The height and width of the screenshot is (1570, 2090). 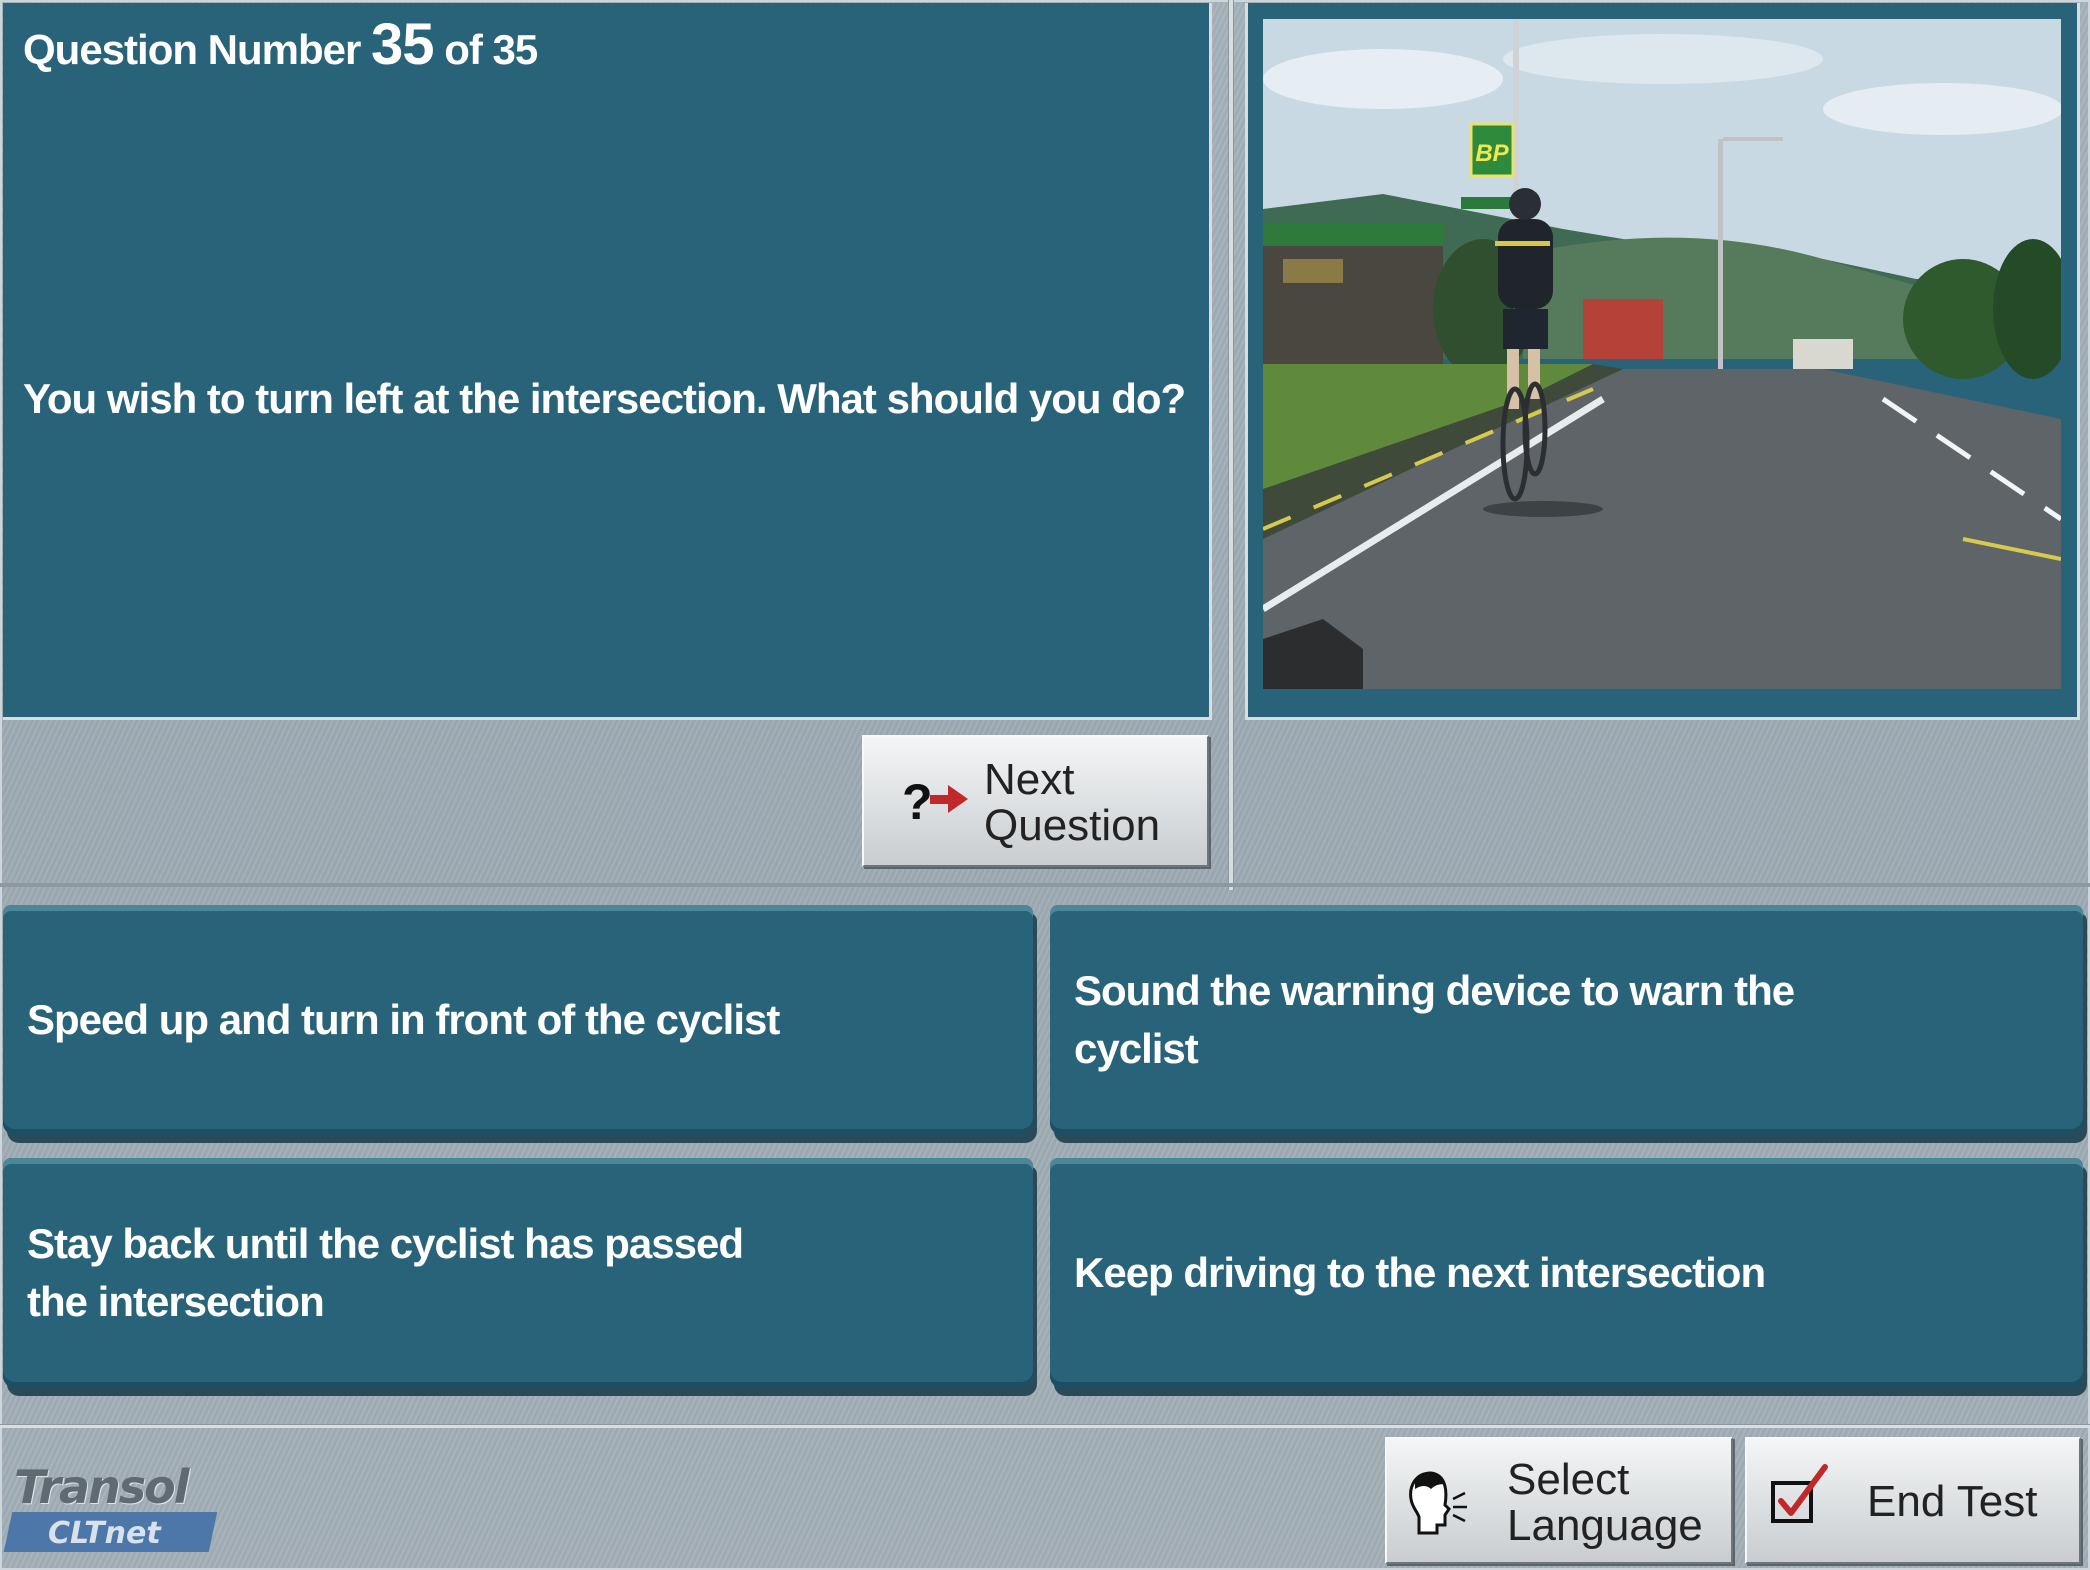 I want to click on footer-divider, so click(x=1045, y=1426).